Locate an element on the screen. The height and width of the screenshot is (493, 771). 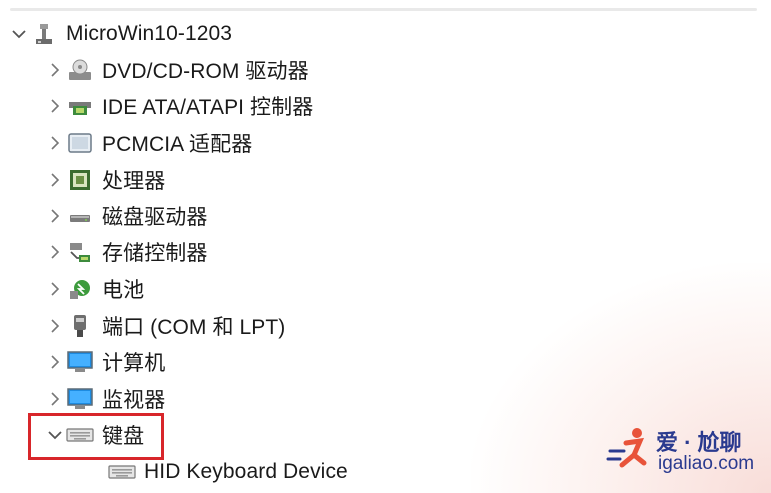
tree-root-label: MicroWin10-1203 is located at coordinates (149, 33).